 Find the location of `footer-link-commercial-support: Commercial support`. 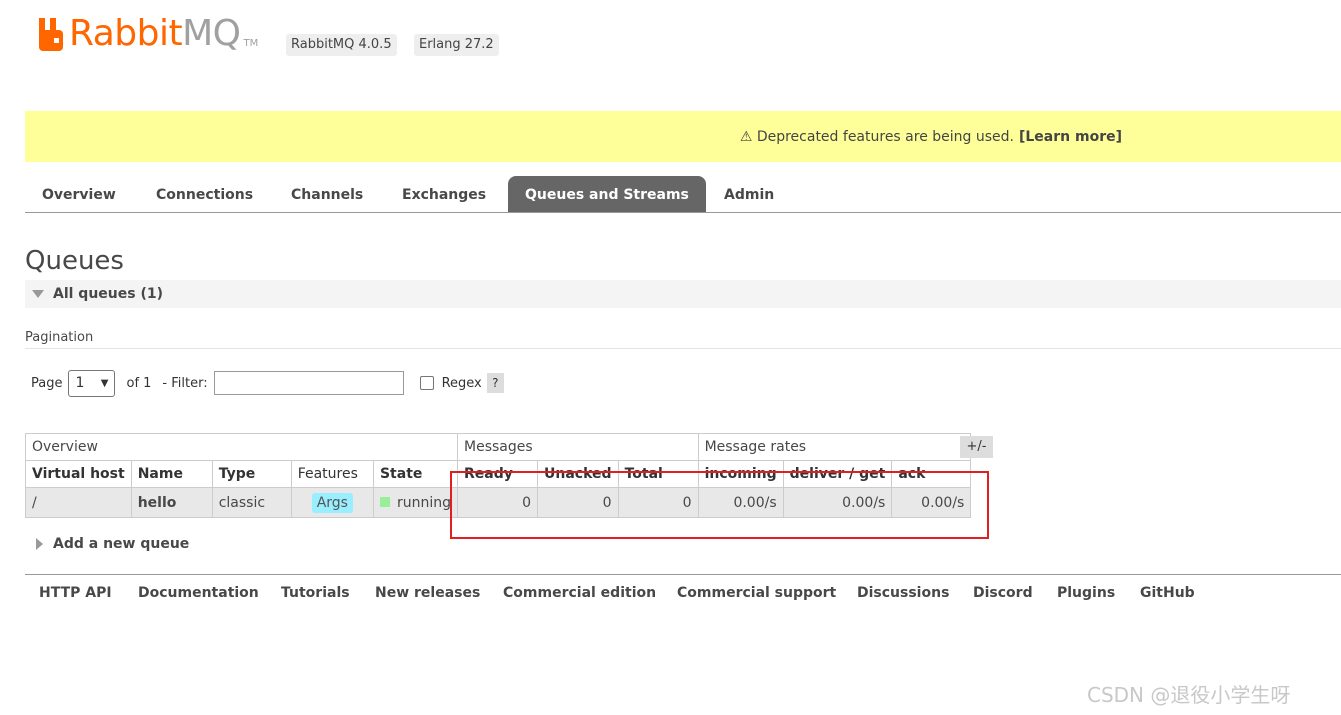

footer-link-commercial-support: Commercial support is located at coordinates (756, 593).